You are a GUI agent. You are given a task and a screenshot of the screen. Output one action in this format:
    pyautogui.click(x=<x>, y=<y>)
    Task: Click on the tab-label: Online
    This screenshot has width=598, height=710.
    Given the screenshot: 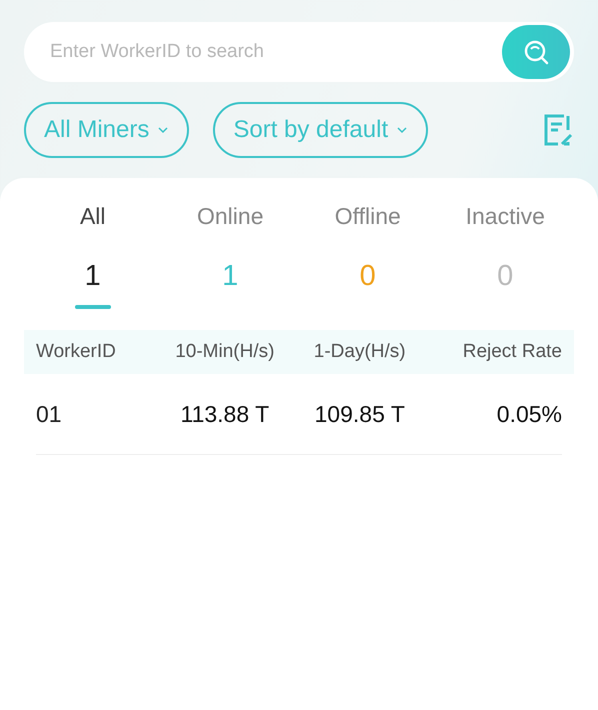 What is the action you would take?
    pyautogui.click(x=230, y=216)
    